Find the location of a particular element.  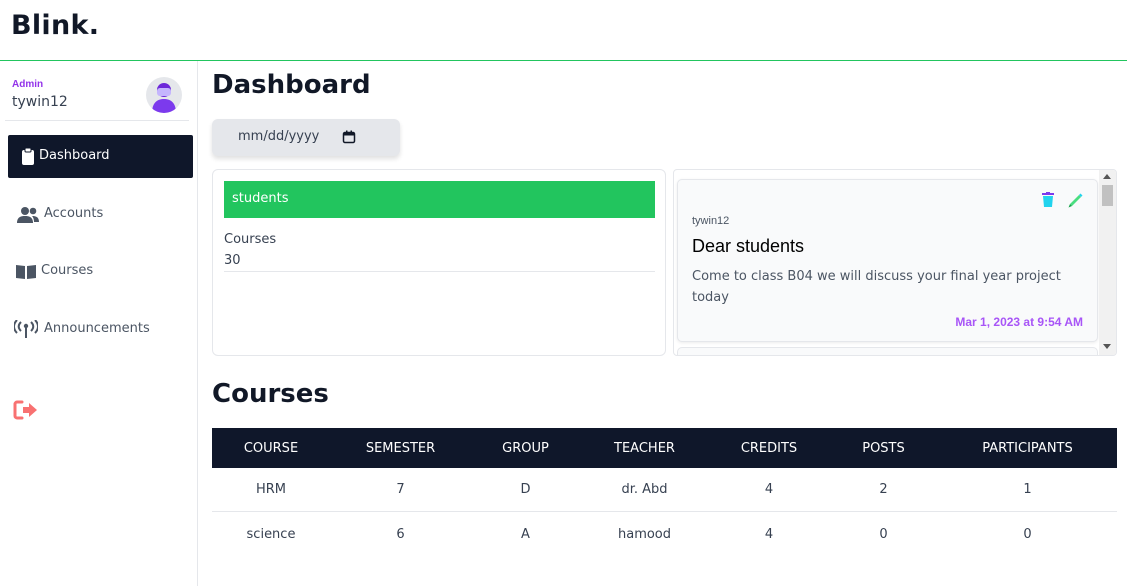

trash-icon is located at coordinates (1048, 200).